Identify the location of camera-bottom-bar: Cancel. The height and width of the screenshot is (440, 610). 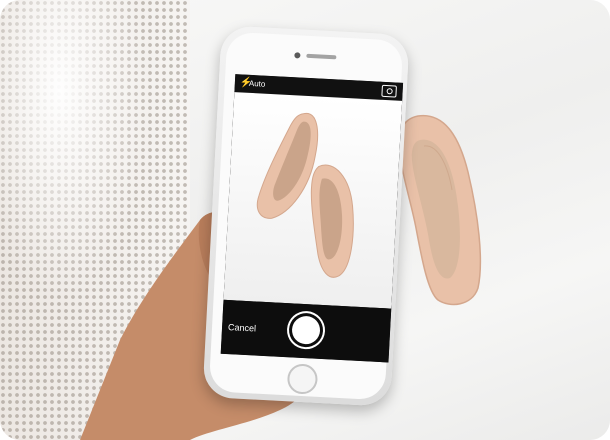
(306, 331).